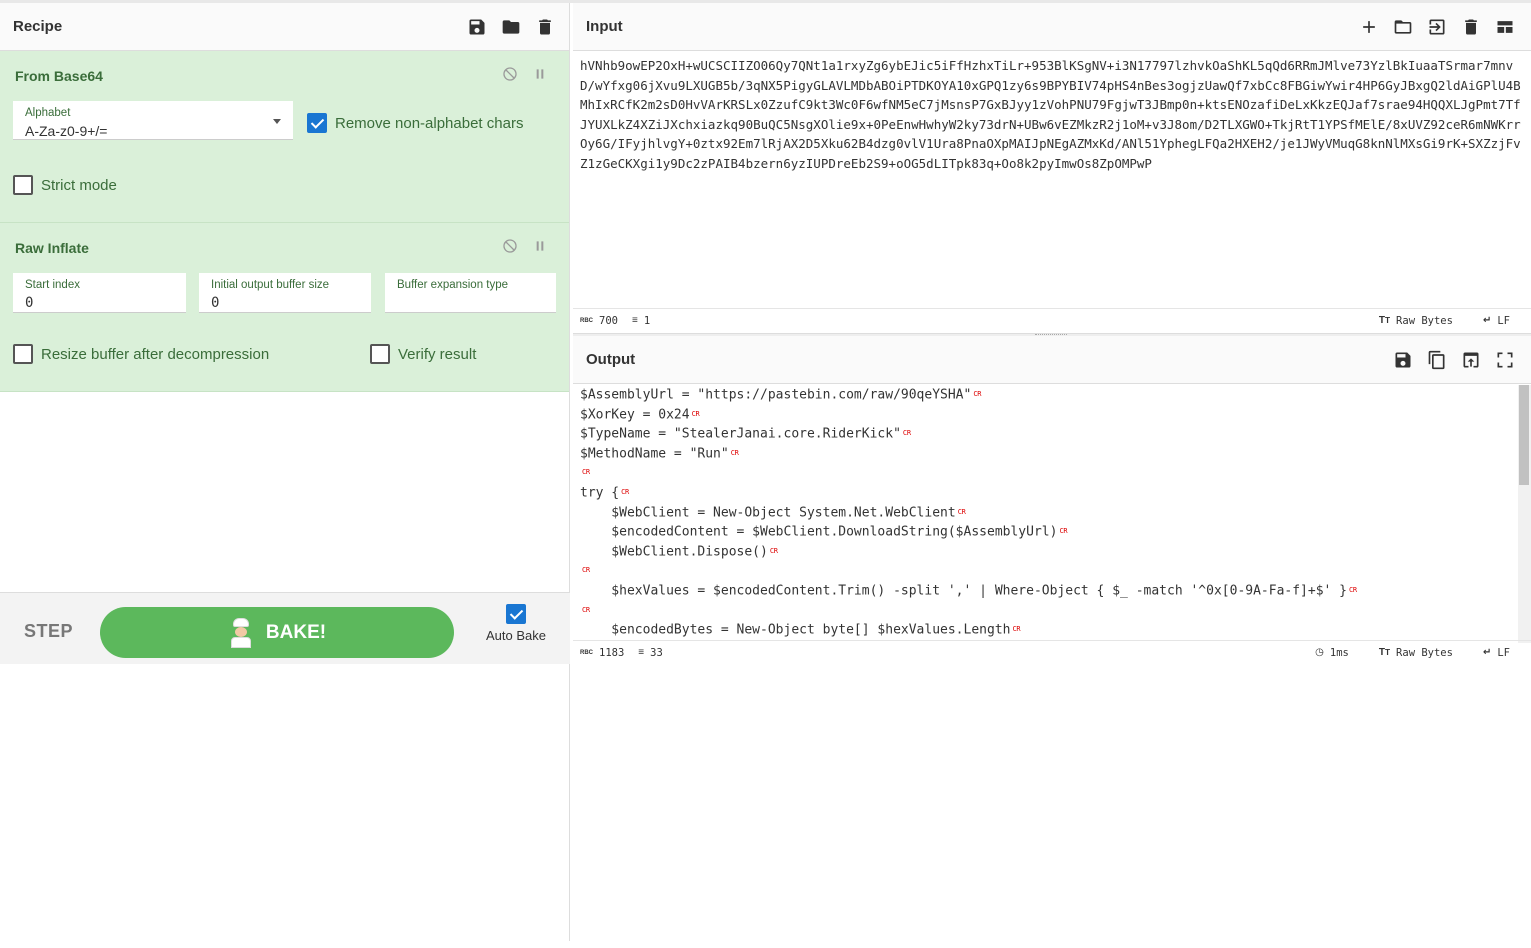  What do you see at coordinates (1437, 360) in the screenshot?
I see `copy-icon` at bounding box center [1437, 360].